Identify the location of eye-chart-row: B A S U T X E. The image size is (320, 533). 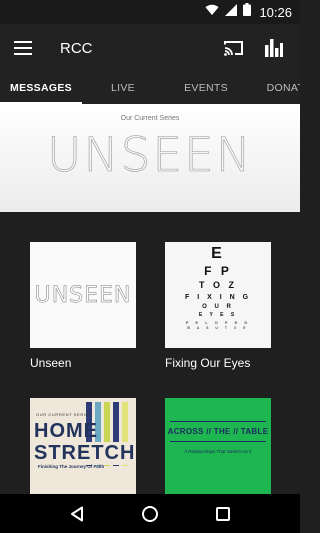
(218, 328).